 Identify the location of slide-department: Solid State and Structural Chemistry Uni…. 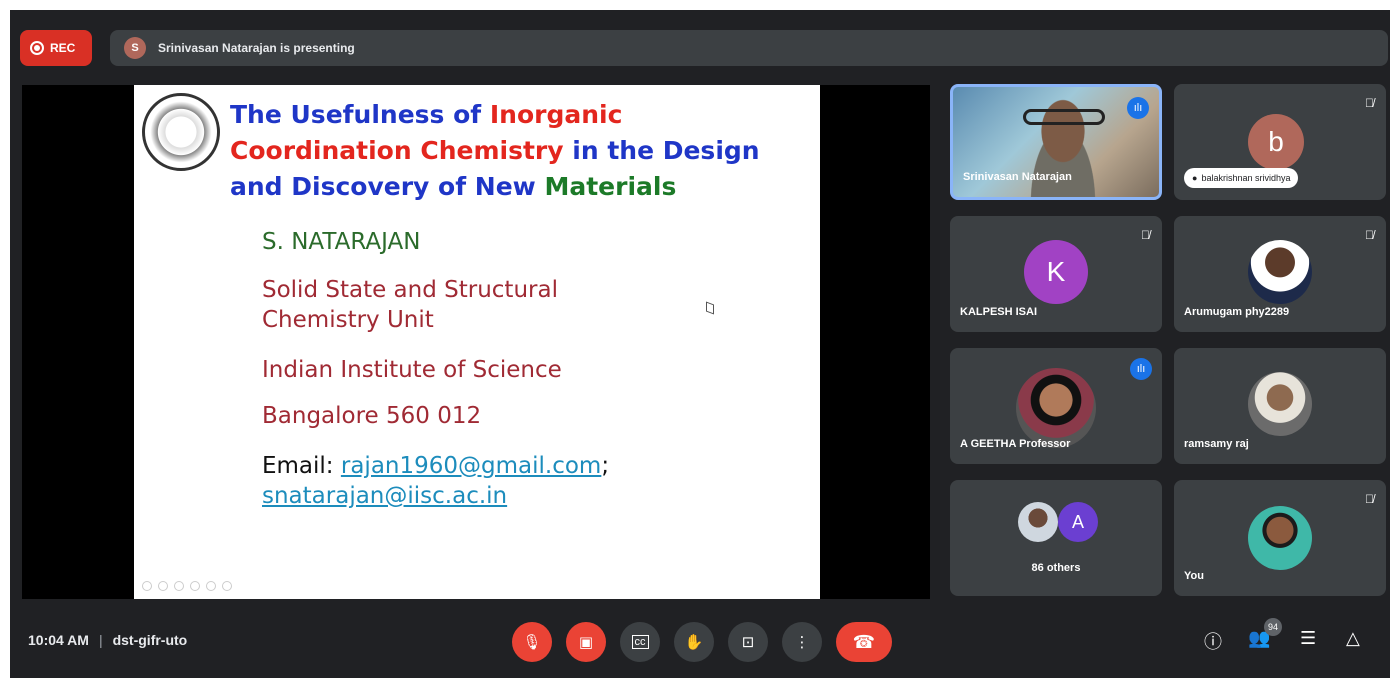
(410, 305).